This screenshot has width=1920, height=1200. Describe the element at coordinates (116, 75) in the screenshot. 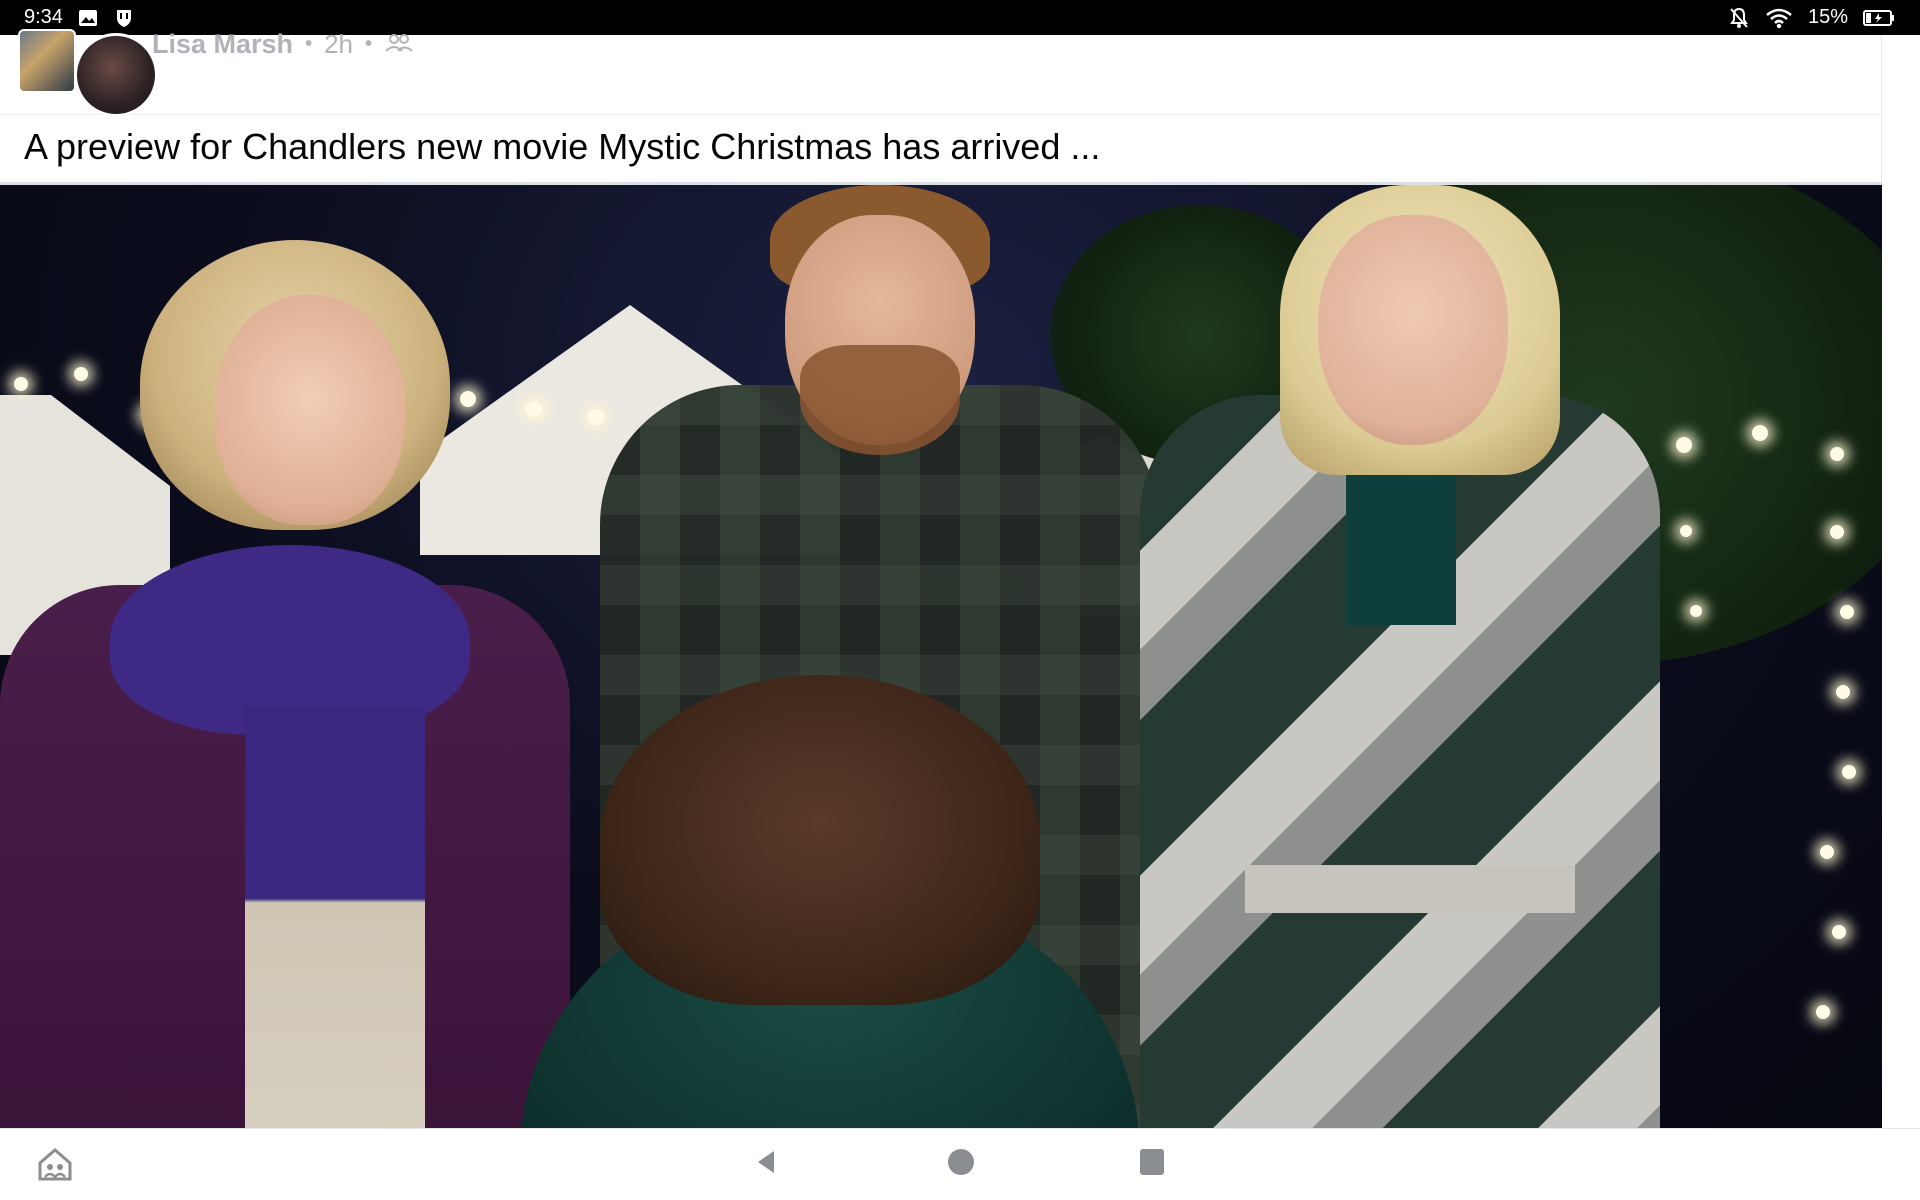

I see `avatar` at that location.